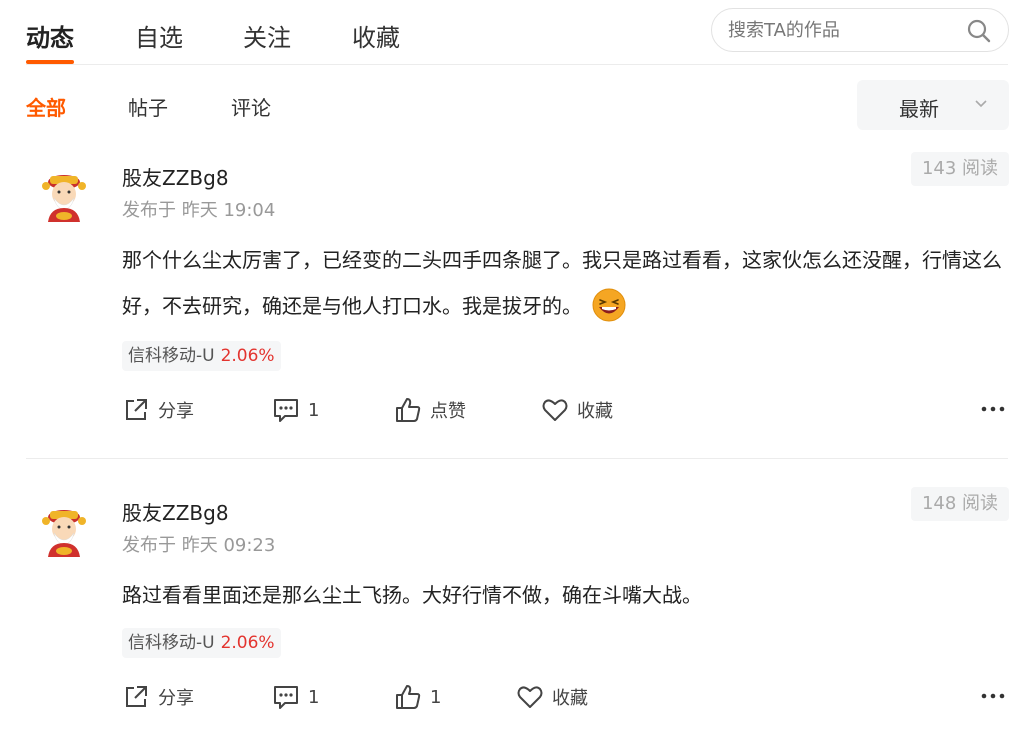 This screenshot has width=1030, height=730. I want to click on post-text: 路过看看里面还是那么尘土飞扬。大好行情不做，确在斗嘴大战。, so click(412, 595).